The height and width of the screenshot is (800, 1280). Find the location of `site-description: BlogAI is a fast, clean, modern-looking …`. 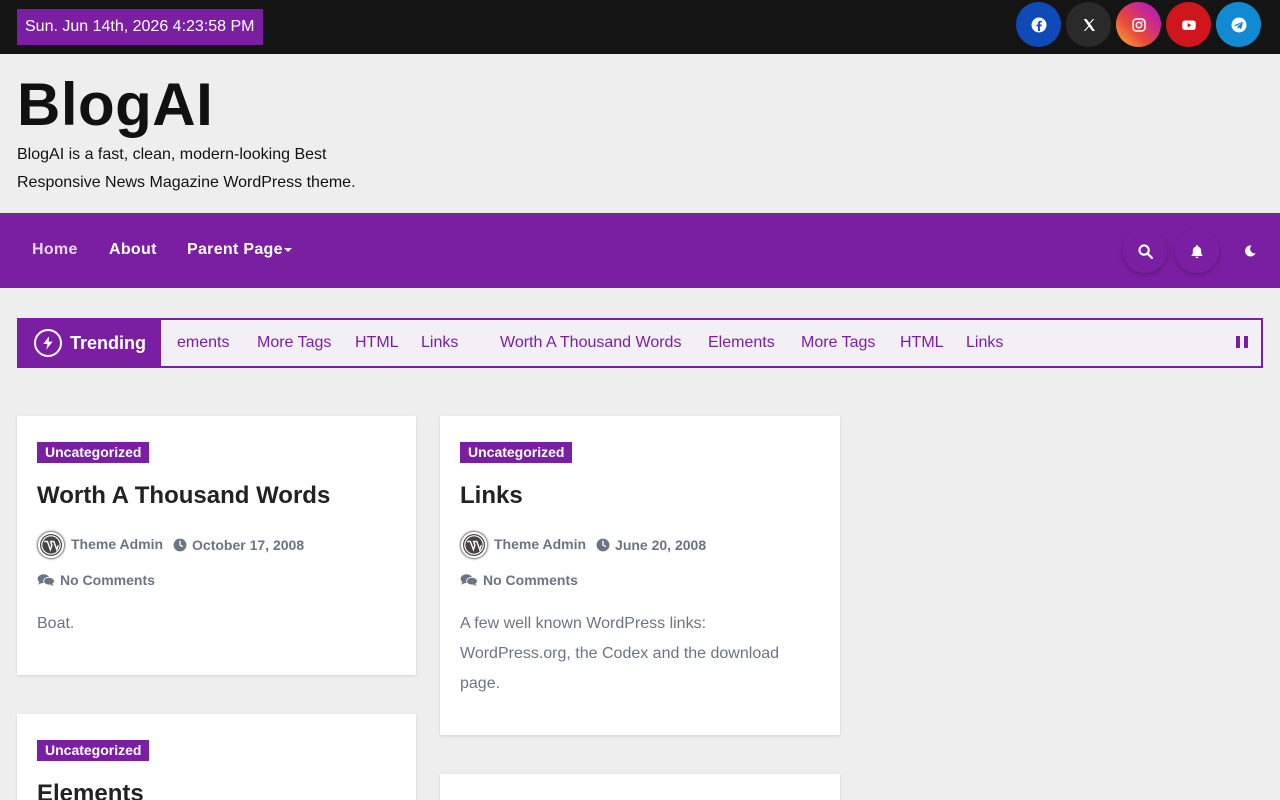

site-description: BlogAI is a fast, clean, modern-looking … is located at coordinates (186, 168).